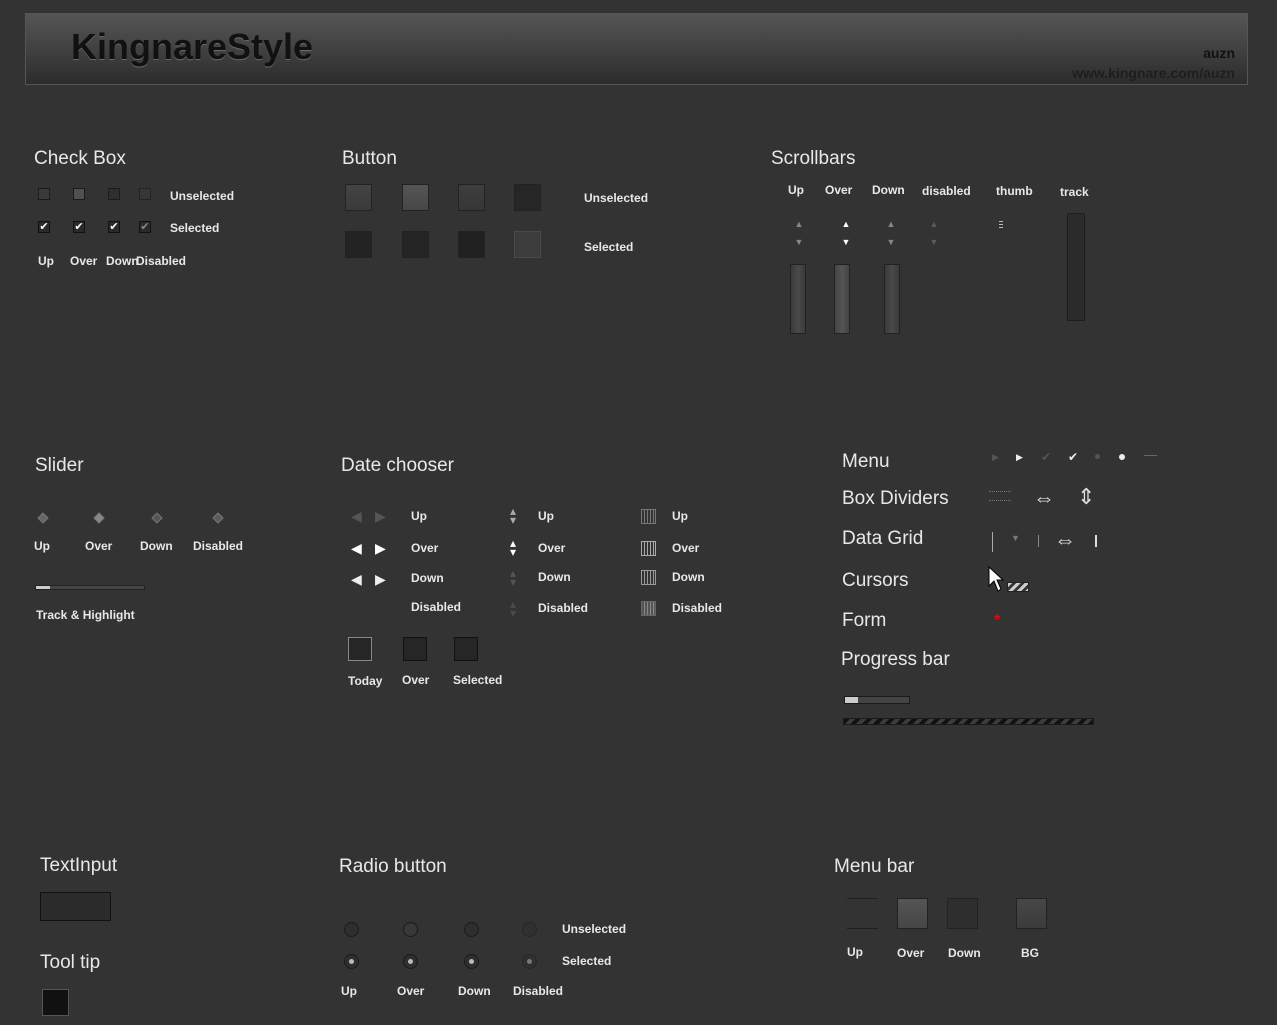  Describe the element at coordinates (202, 196) in the screenshot. I see `checkbox-unselected-label: Unselected` at that location.